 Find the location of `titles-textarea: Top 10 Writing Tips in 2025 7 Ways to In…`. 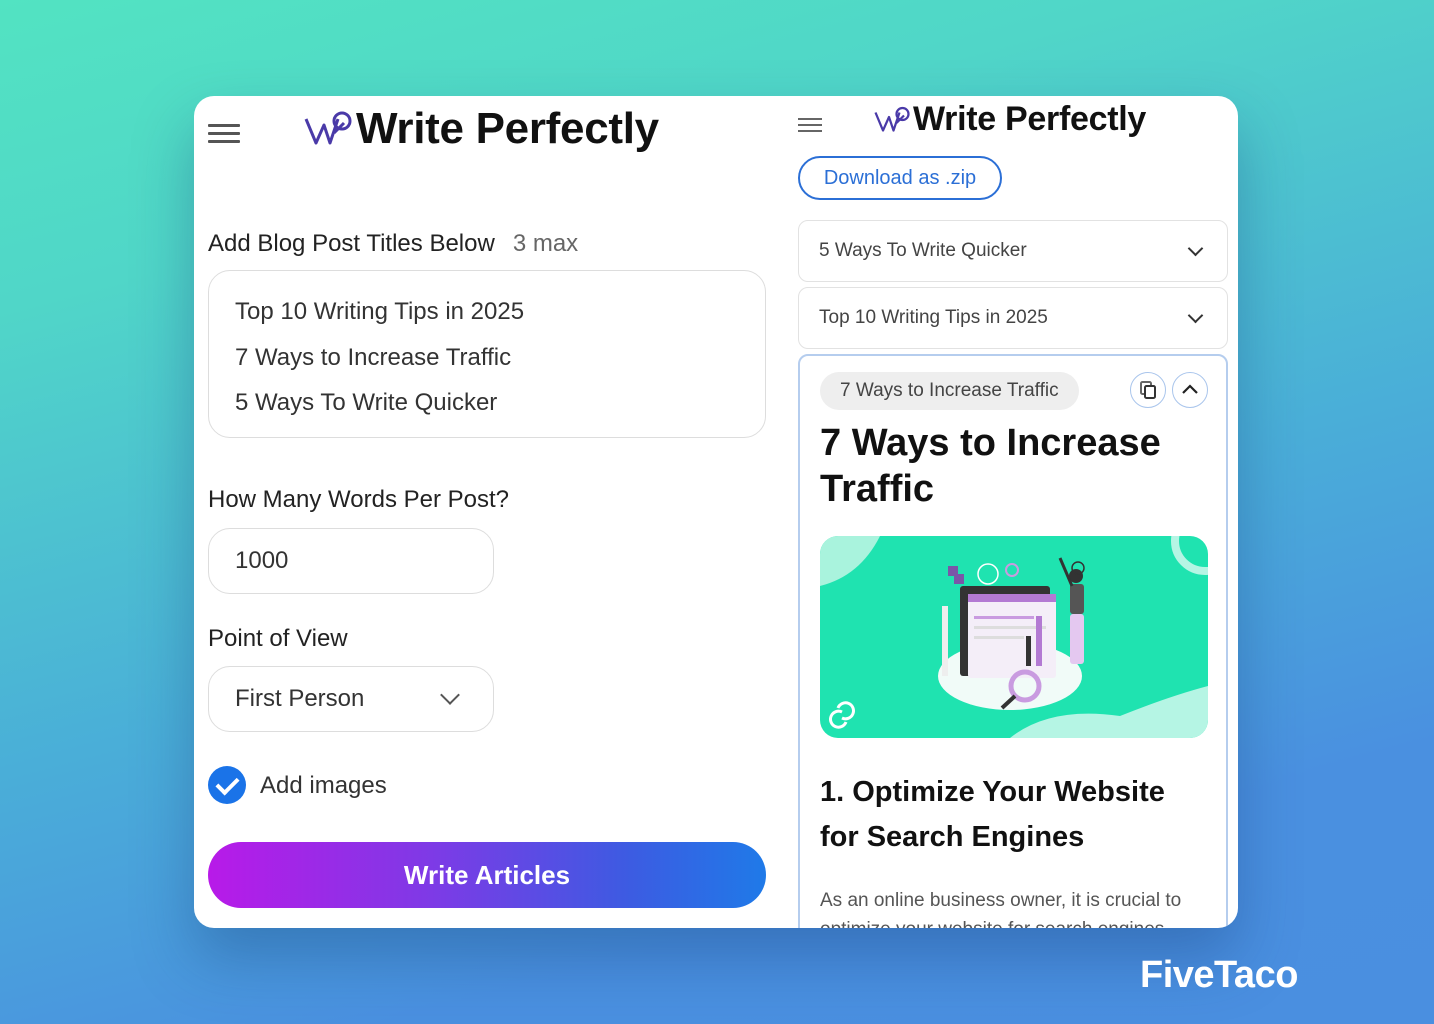

titles-textarea: Top 10 Writing Tips in 2025 7 Ways to In… is located at coordinates (487, 354).